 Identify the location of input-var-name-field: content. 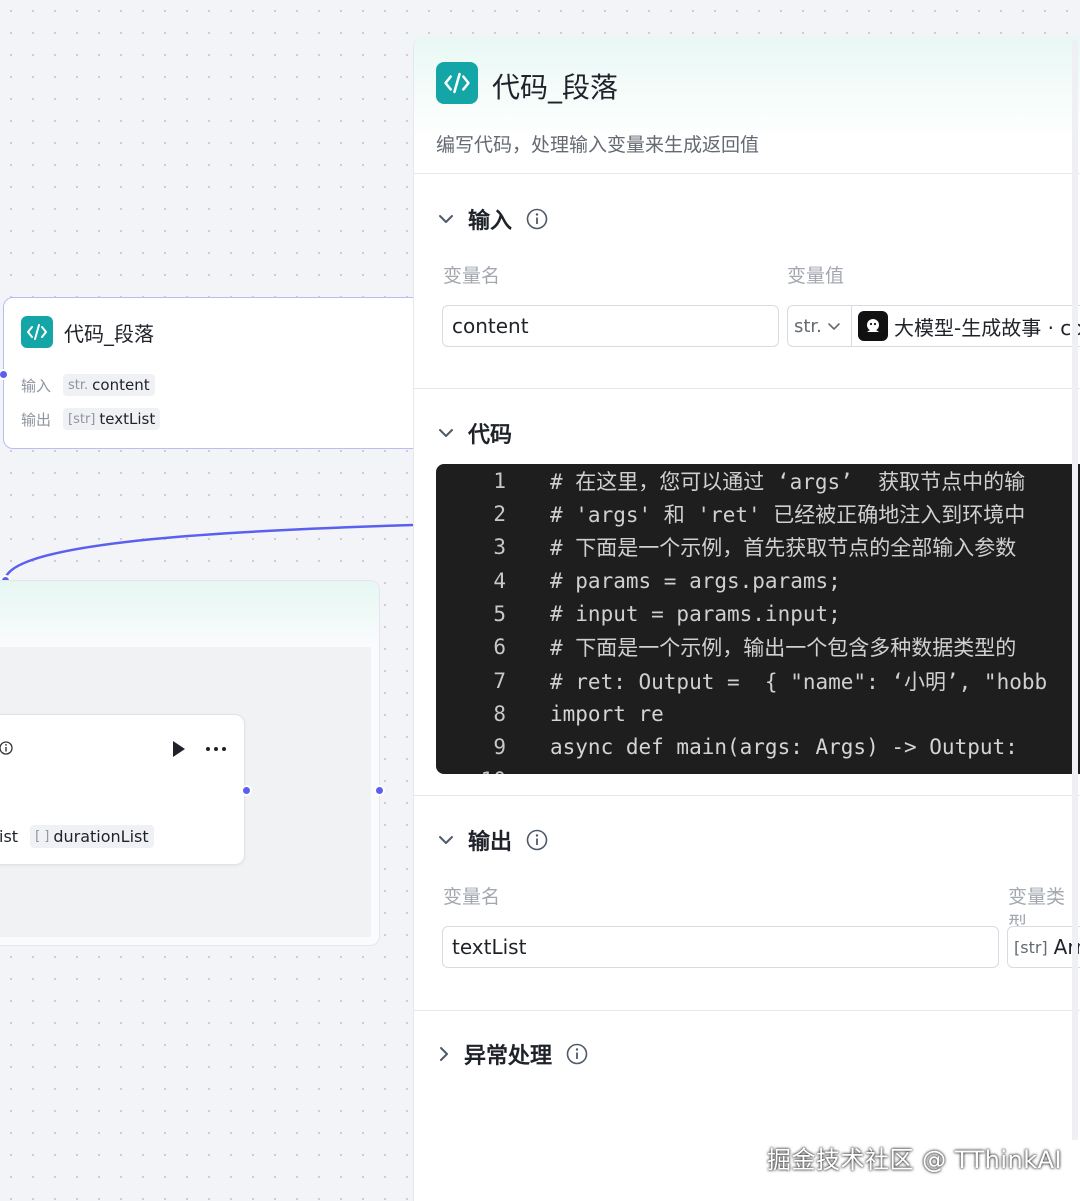
(610, 326).